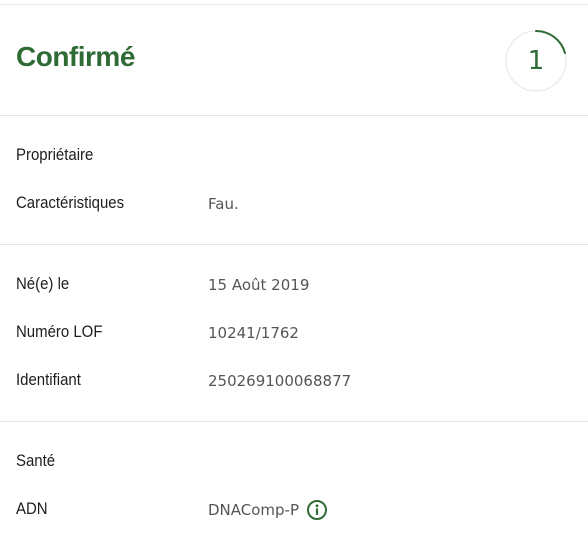  I want to click on lof-number-value: 10241/1762, so click(253, 333).